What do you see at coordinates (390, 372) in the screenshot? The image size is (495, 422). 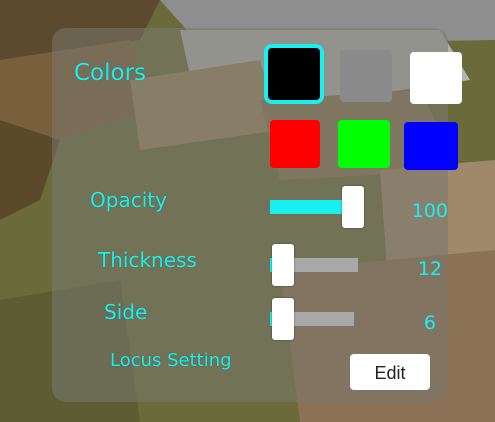 I see `edit-button: Edit` at bounding box center [390, 372].